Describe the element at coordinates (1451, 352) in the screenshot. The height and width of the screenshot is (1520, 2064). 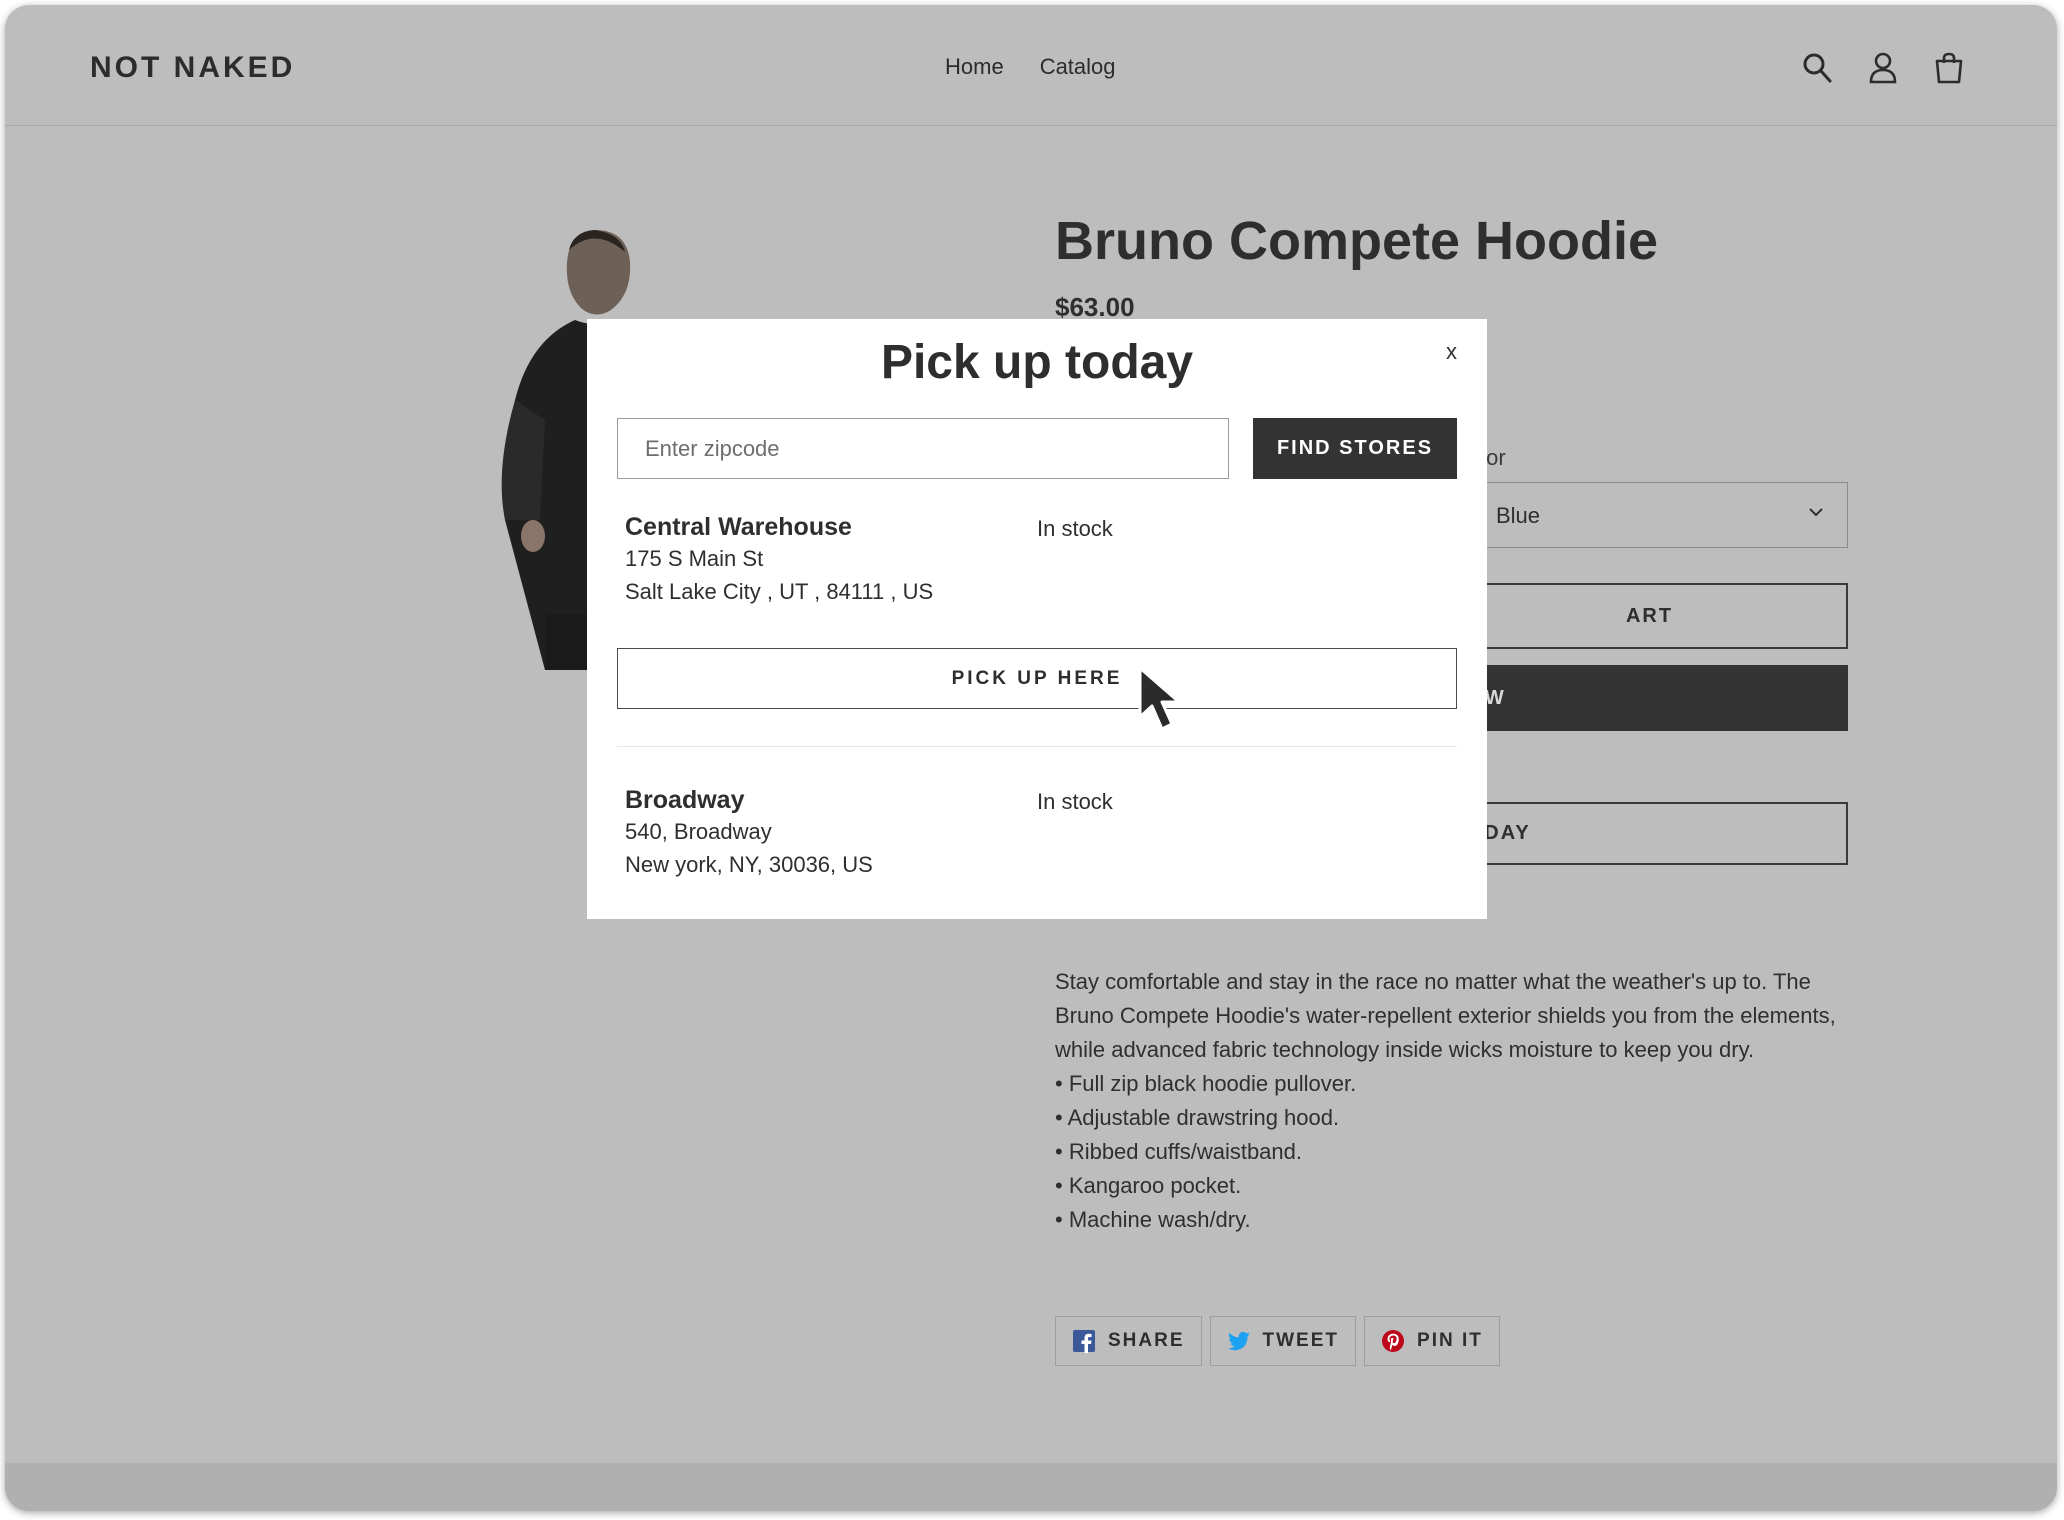
I see `close-button: x` at that location.